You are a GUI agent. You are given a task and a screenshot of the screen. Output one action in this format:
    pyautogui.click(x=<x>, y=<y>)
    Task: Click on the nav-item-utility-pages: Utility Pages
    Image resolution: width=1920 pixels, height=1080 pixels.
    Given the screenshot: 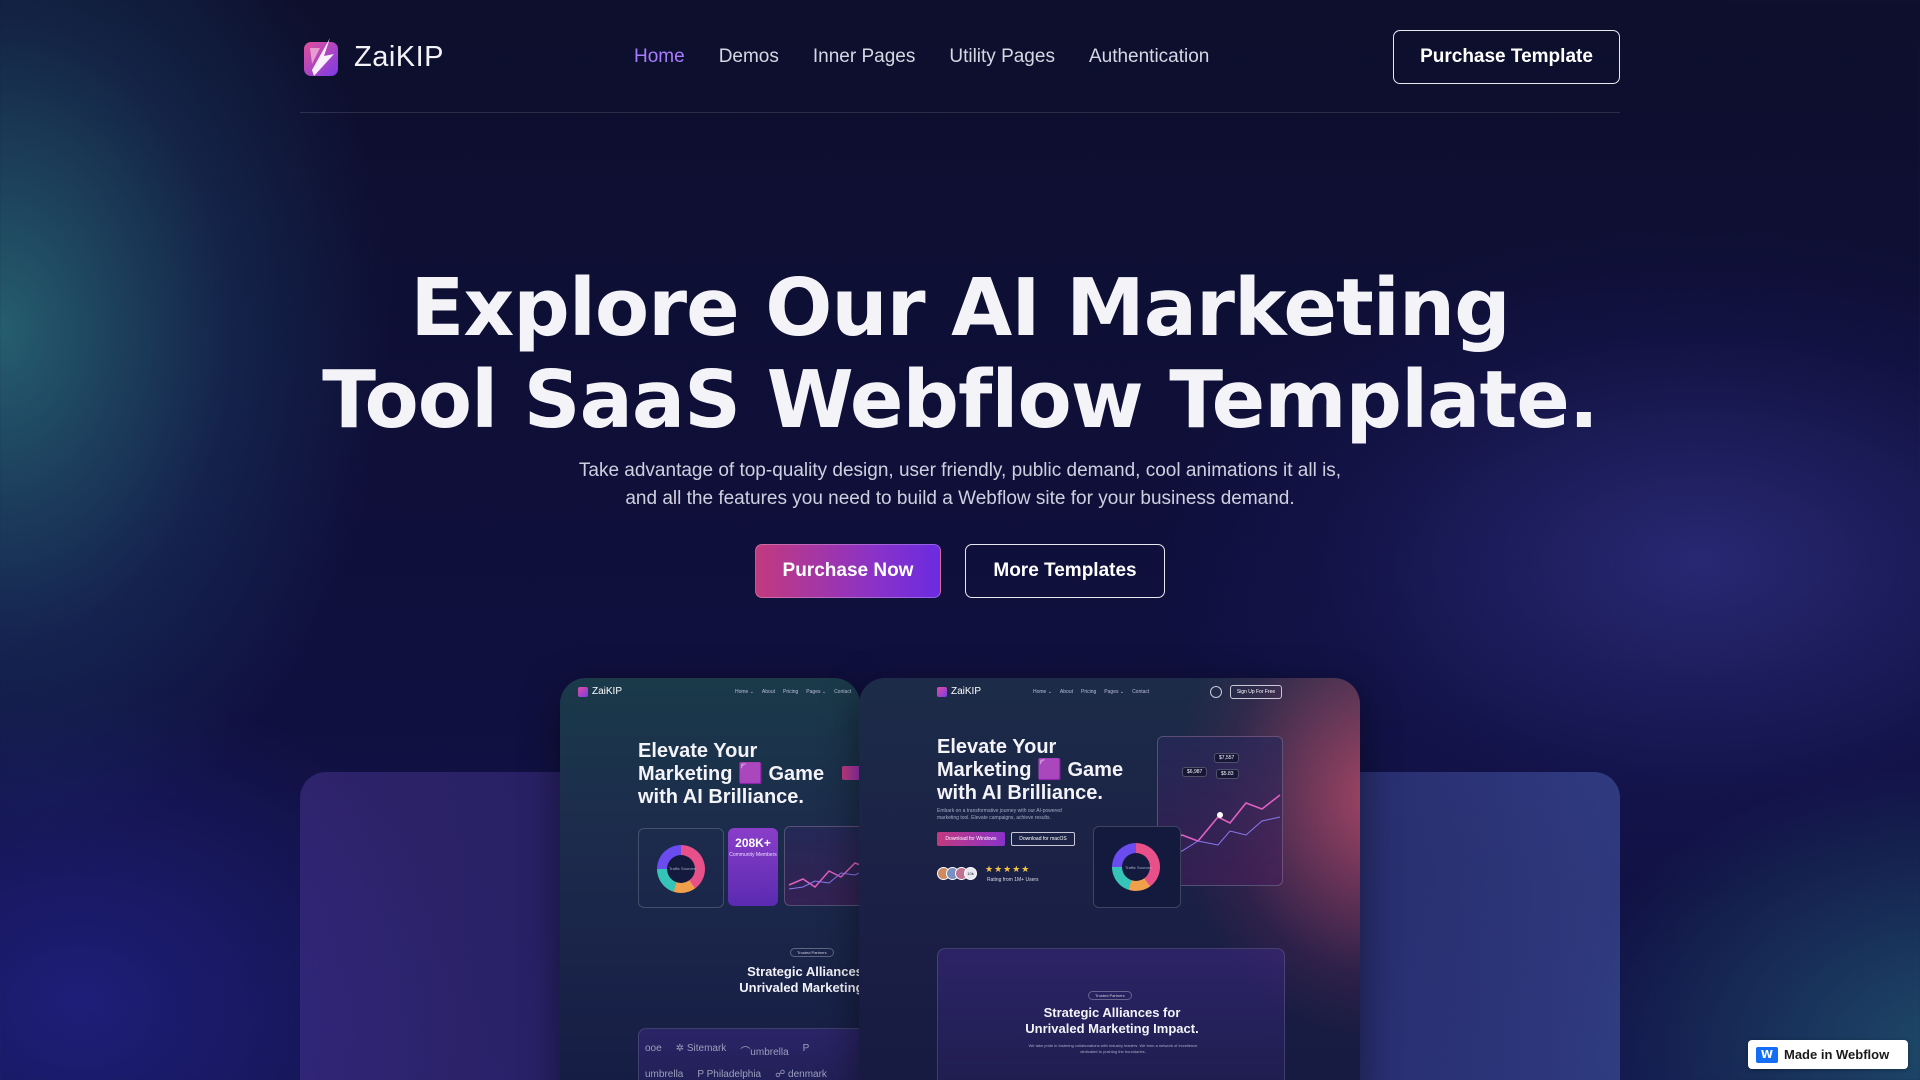 What is the action you would take?
    pyautogui.click(x=1002, y=57)
    